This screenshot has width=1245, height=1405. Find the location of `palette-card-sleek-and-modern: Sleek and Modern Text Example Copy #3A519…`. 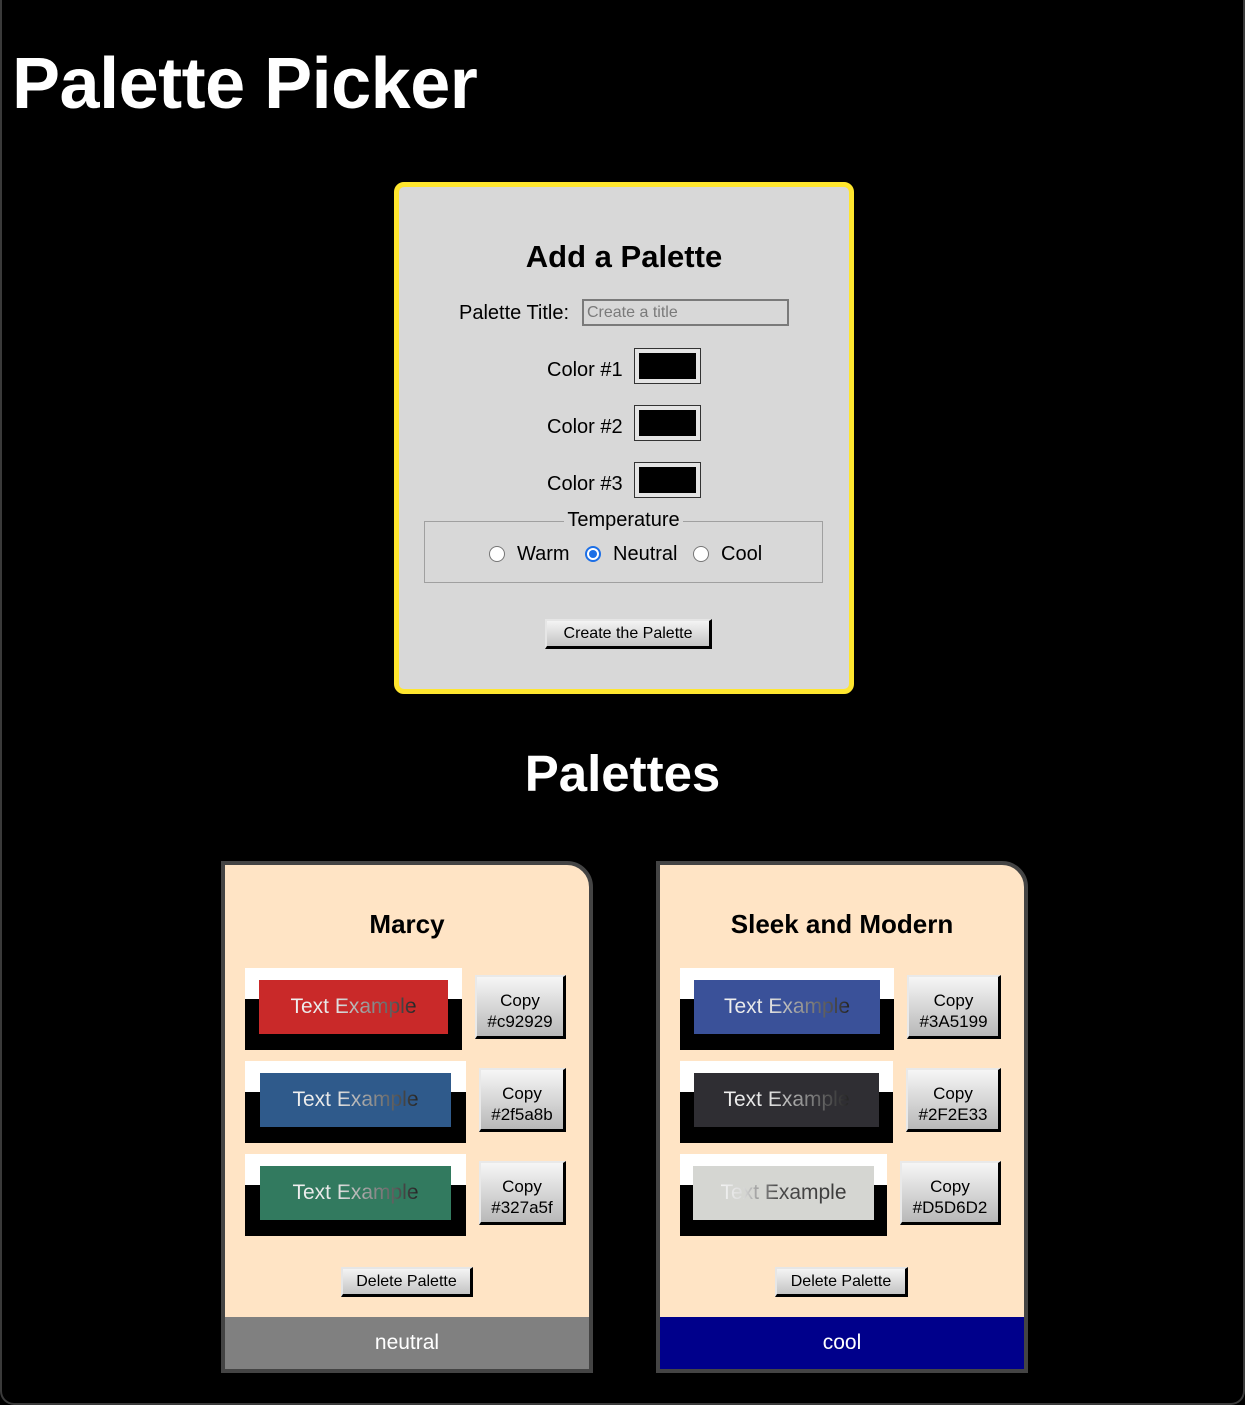

palette-card-sleek-and-modern: Sleek and Modern Text Example Copy #3A519… is located at coordinates (842, 1117).